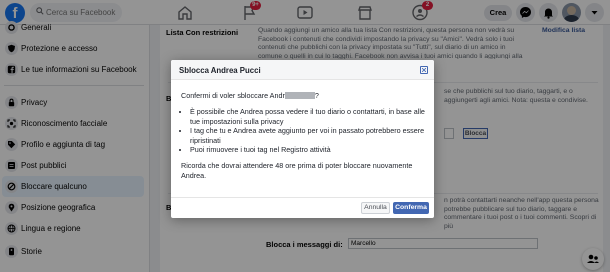  I want to click on close-button, so click(424, 70).